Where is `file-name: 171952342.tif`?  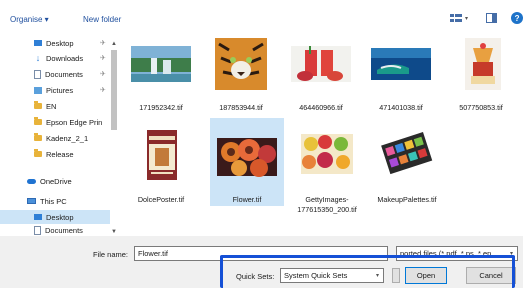 file-name: 171952342.tif is located at coordinates (161, 107).